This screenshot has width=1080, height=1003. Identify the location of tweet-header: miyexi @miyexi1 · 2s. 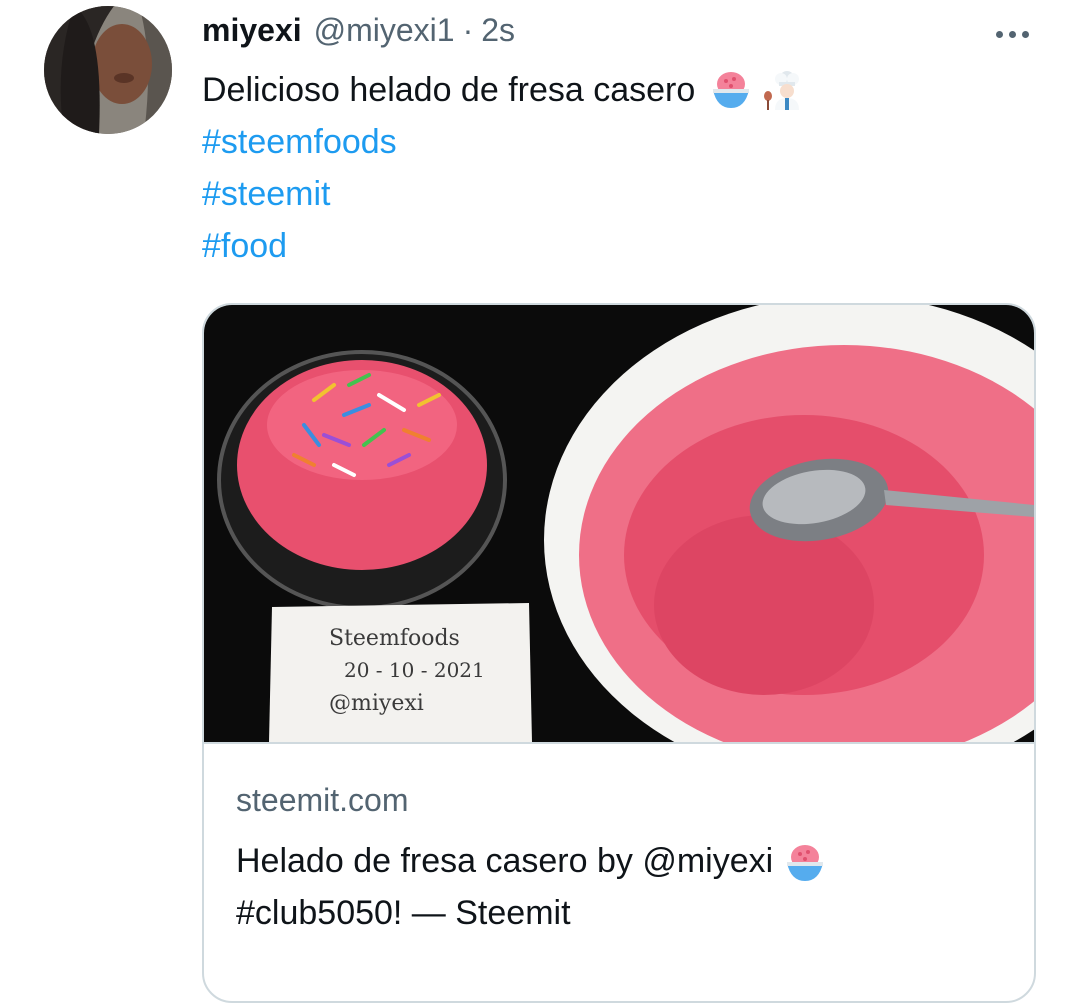
(358, 34).